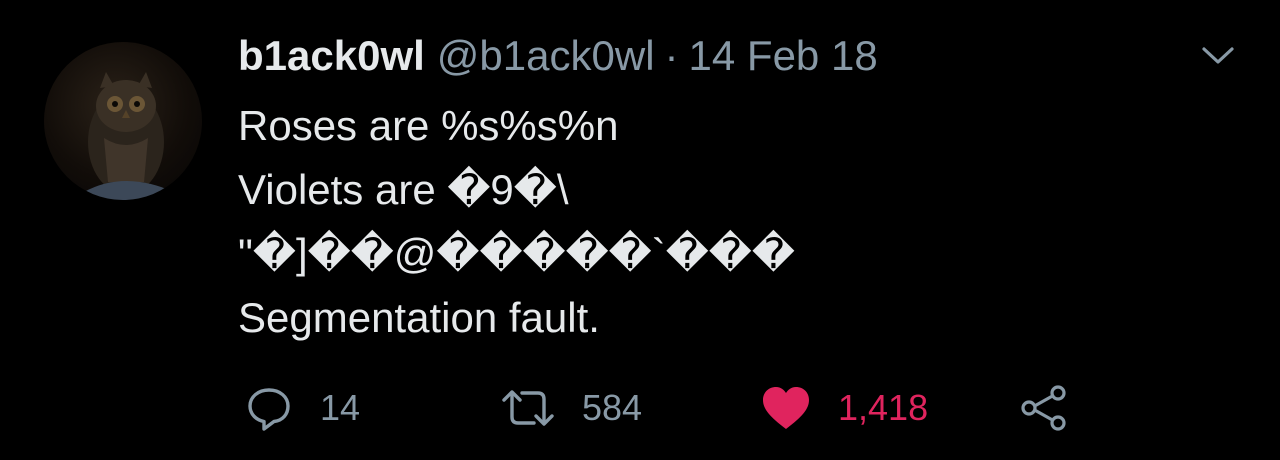 Image resolution: width=1280 pixels, height=460 pixels. What do you see at coordinates (419, 317) in the screenshot?
I see `tweet-text-line: Segmentation fault.` at bounding box center [419, 317].